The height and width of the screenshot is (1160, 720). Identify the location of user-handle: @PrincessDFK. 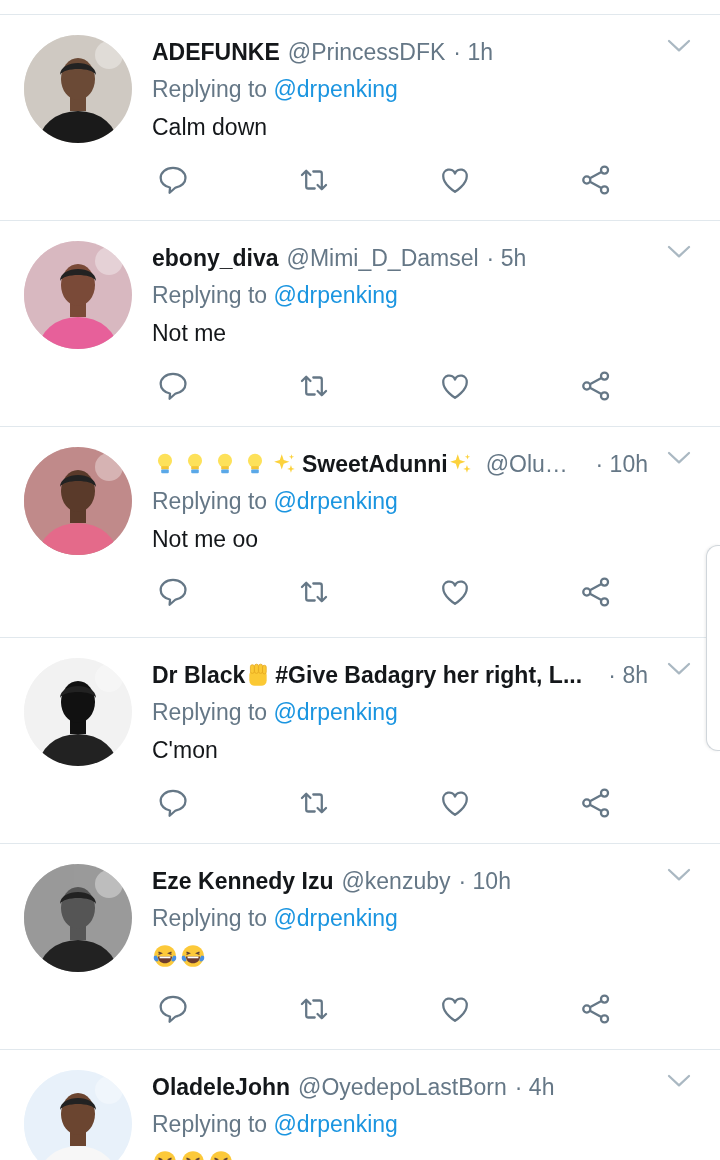
(366, 52).